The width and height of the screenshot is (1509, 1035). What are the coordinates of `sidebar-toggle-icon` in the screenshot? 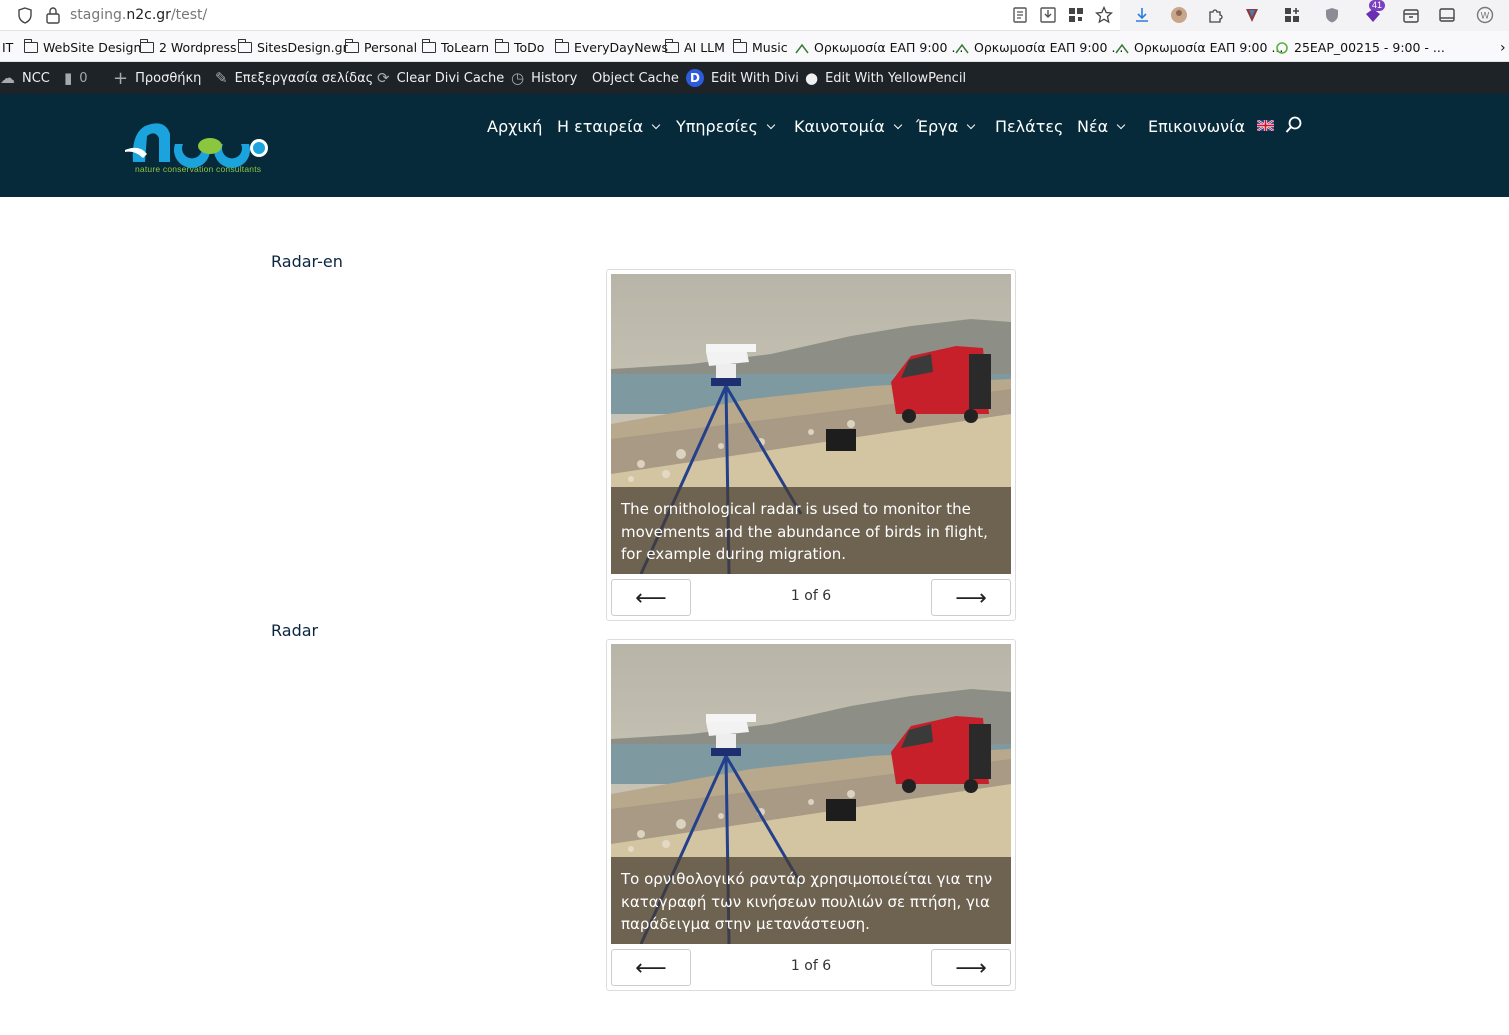 It's located at (1447, 15).